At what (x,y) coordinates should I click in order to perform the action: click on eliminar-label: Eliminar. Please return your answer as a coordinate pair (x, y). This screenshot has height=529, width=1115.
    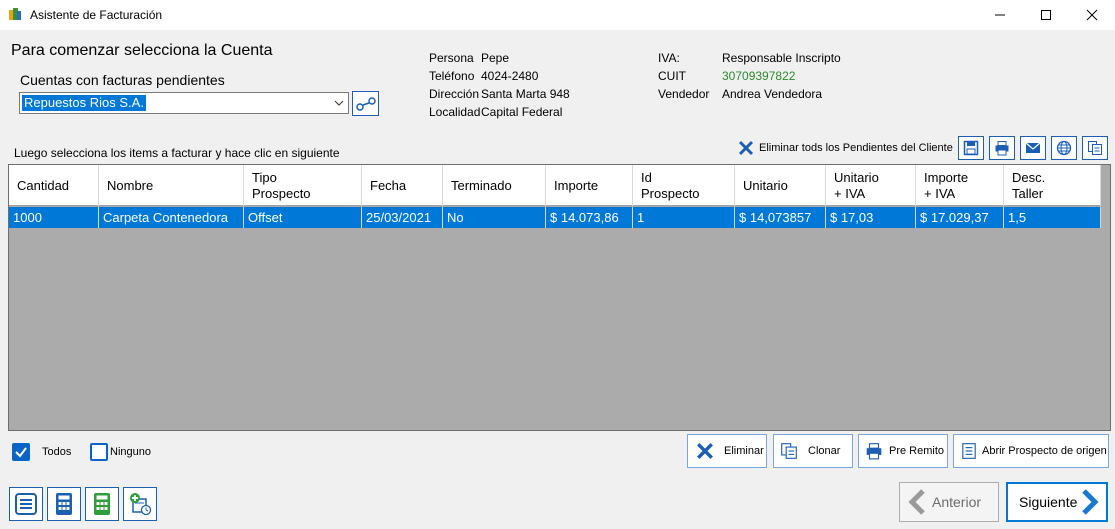
    Looking at the image, I should click on (744, 451).